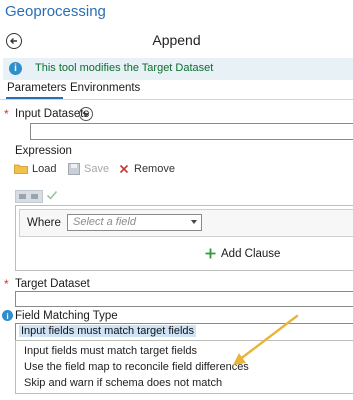 This screenshot has height=400, width=353. Describe the element at coordinates (108, 331) in the screenshot. I see `field-matching-selected: Input fields must match target fields` at that location.